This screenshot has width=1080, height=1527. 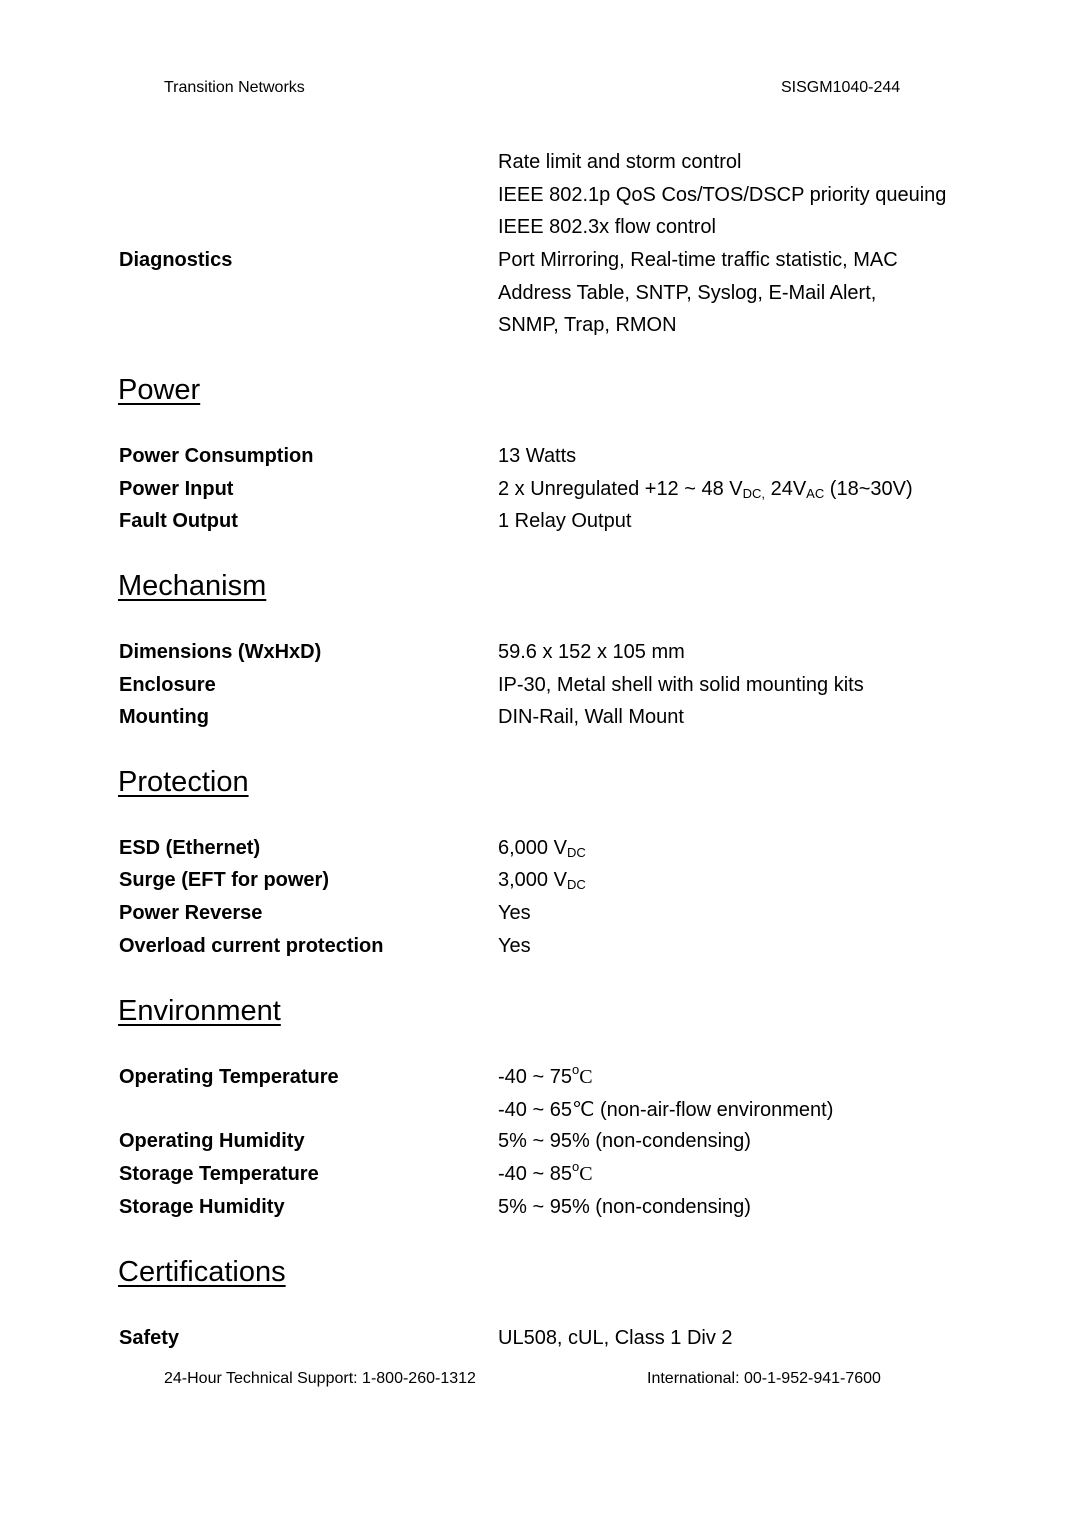 I want to click on spec-label: Power Input, so click(x=176, y=489).